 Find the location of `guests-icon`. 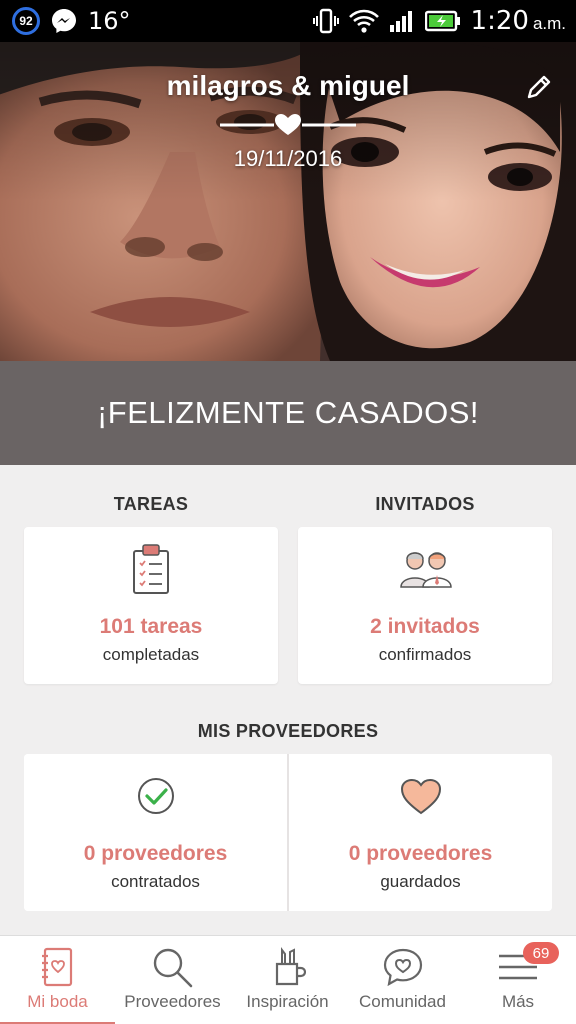

guests-icon is located at coordinates (426, 570).